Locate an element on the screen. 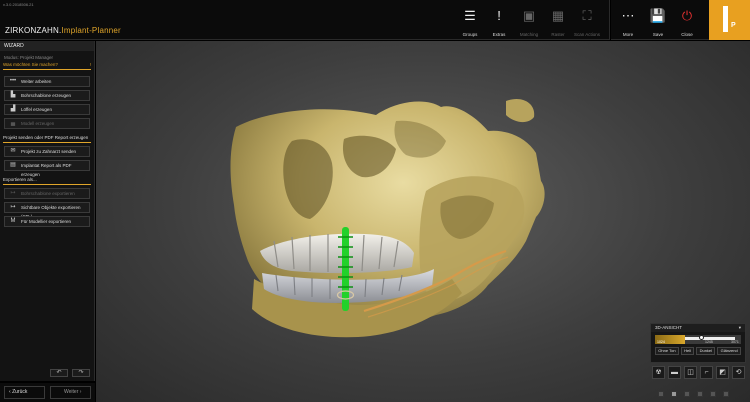 The width and height of the screenshot is (750, 402). model-icon: ▄ is located at coordinates (13, 123).